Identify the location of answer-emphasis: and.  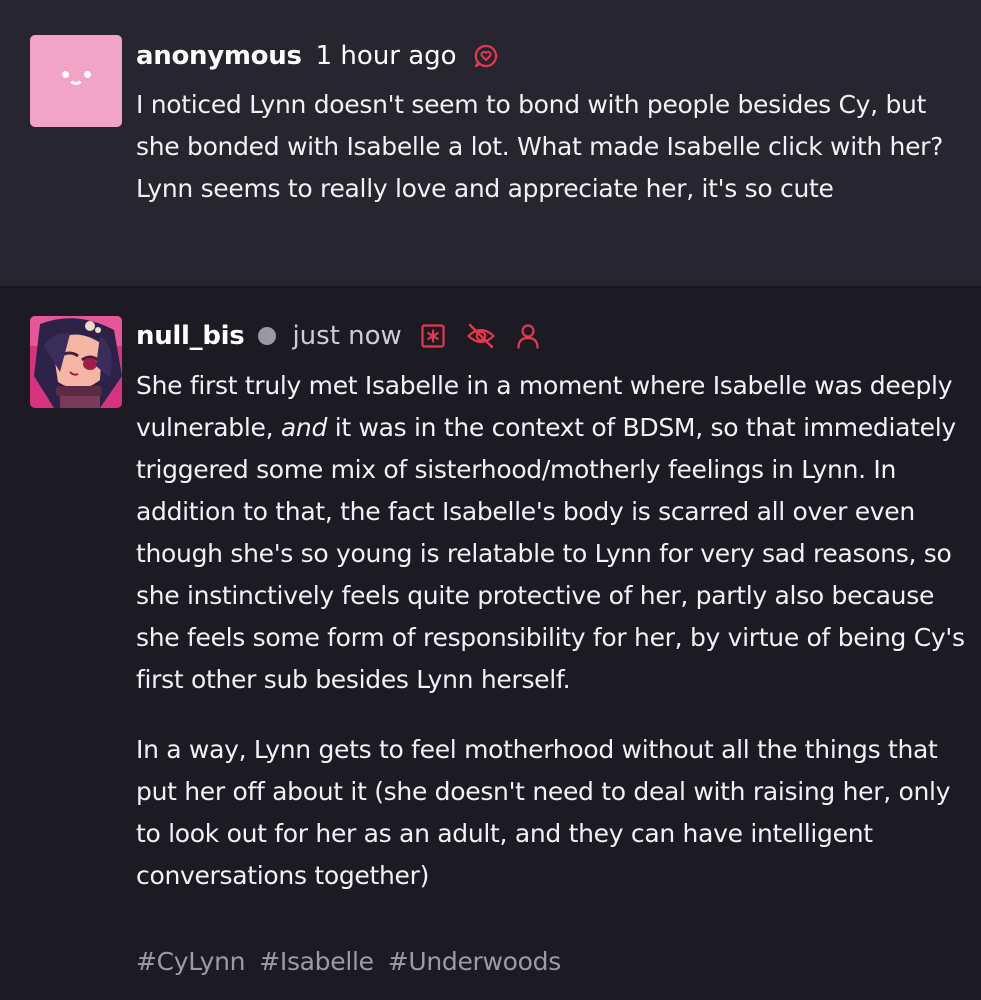
(304, 427).